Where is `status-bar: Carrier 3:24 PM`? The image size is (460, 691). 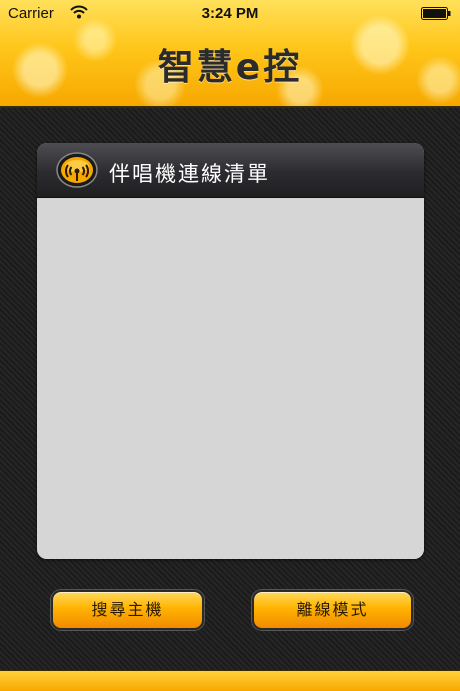
status-bar: Carrier 3:24 PM is located at coordinates (230, 14).